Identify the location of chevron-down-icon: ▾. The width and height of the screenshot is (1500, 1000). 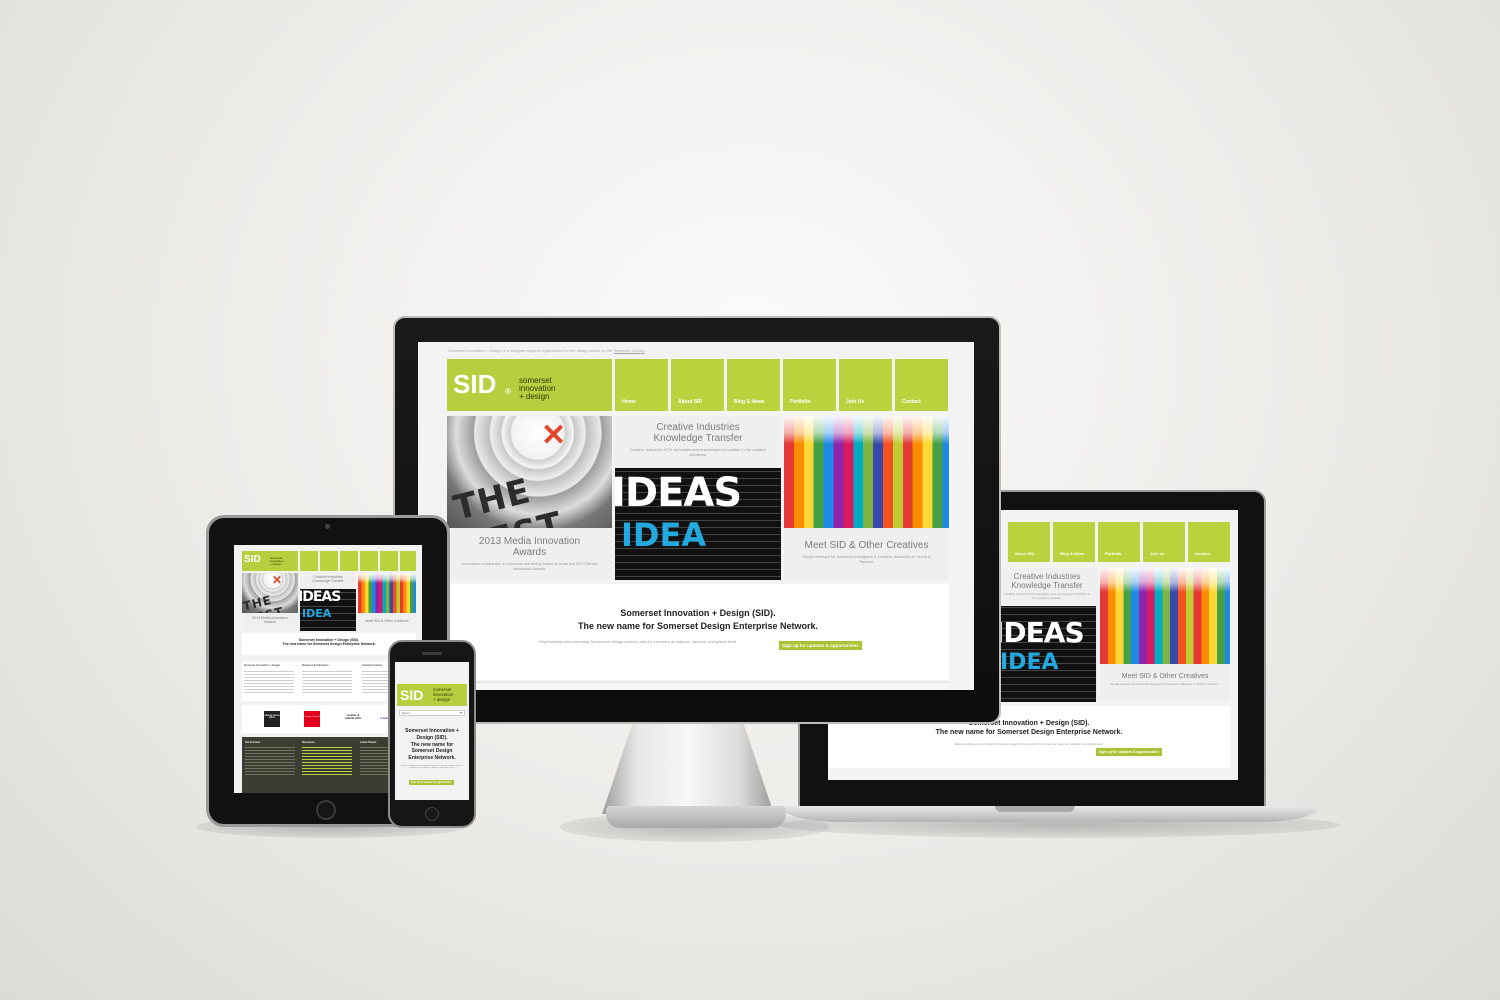
(460, 712).